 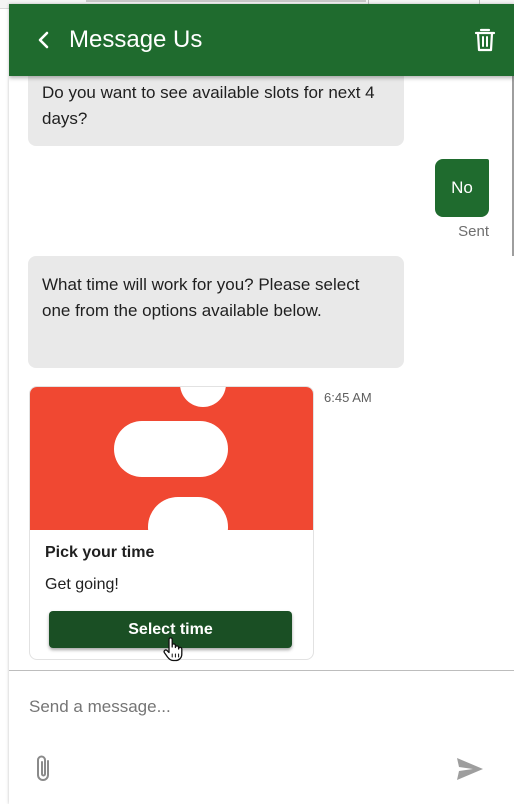 I want to click on attach-button, so click(x=44, y=769).